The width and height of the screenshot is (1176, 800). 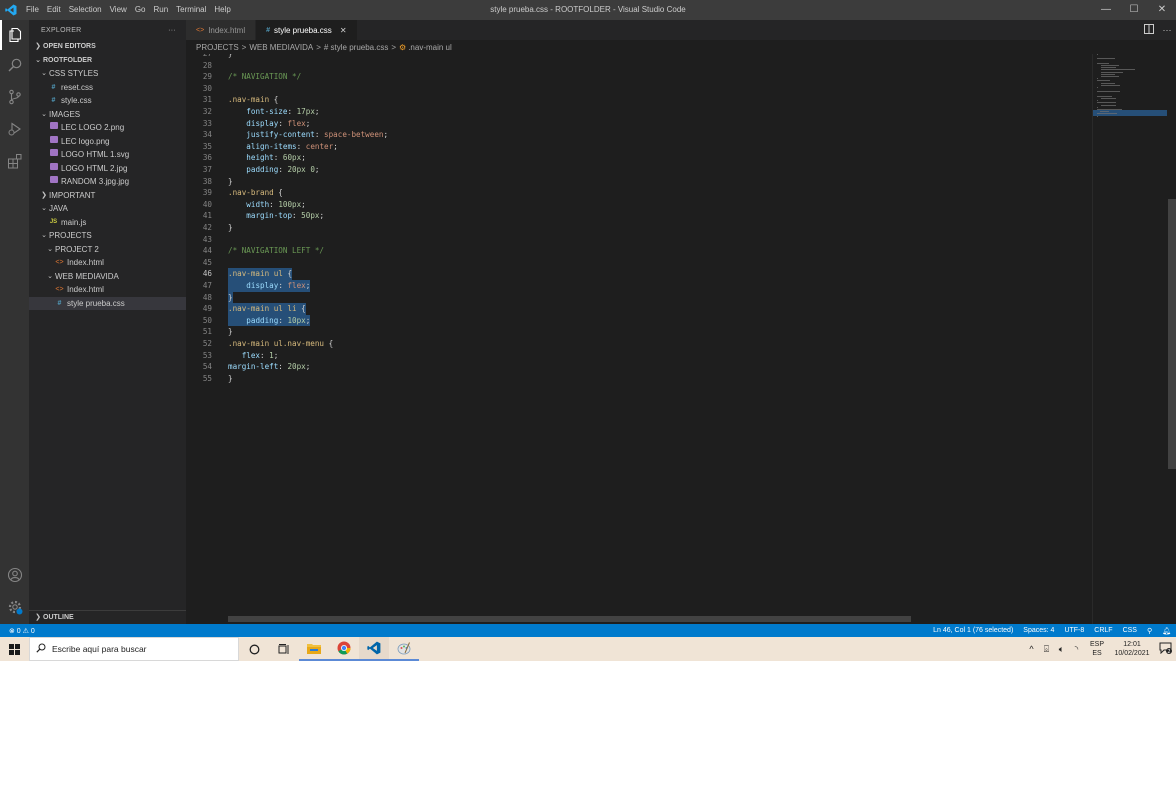 What do you see at coordinates (107, 196) in the screenshot?
I see `folder-item: ❯ IMPORTANT` at bounding box center [107, 196].